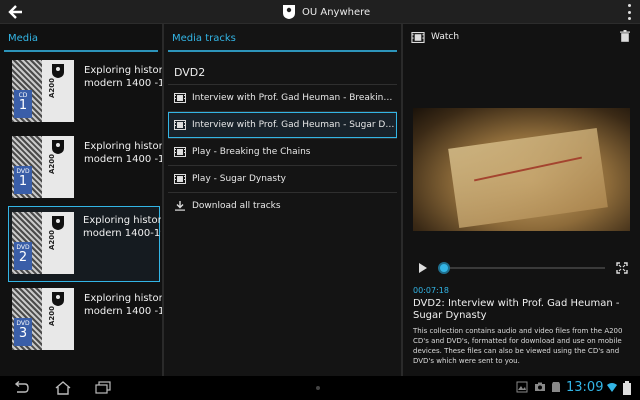 The image size is (640, 400). What do you see at coordinates (585, 387) in the screenshot?
I see `status-clock: 13:09` at bounding box center [585, 387].